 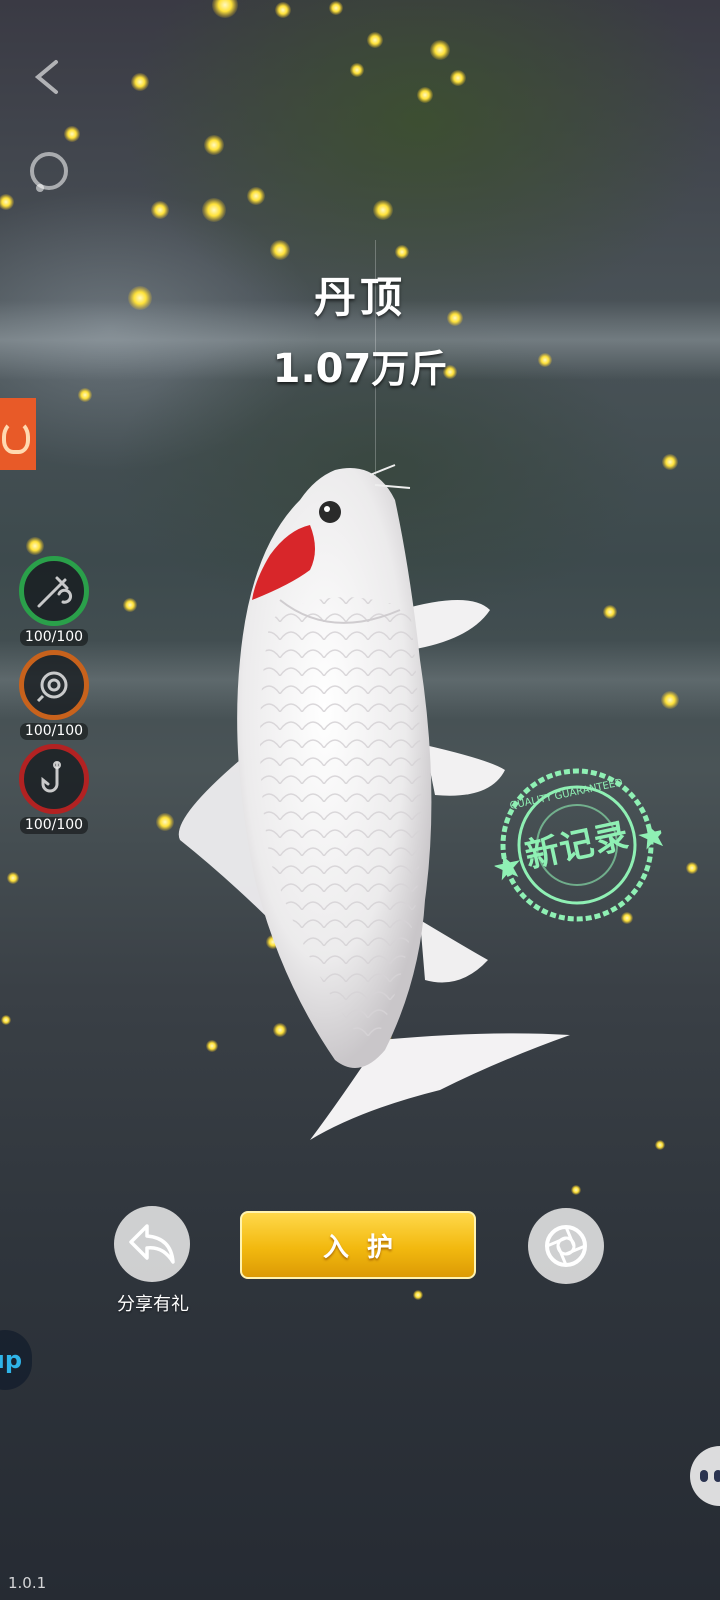 I want to click on share-label: 分享有礼, so click(x=153, y=1303).